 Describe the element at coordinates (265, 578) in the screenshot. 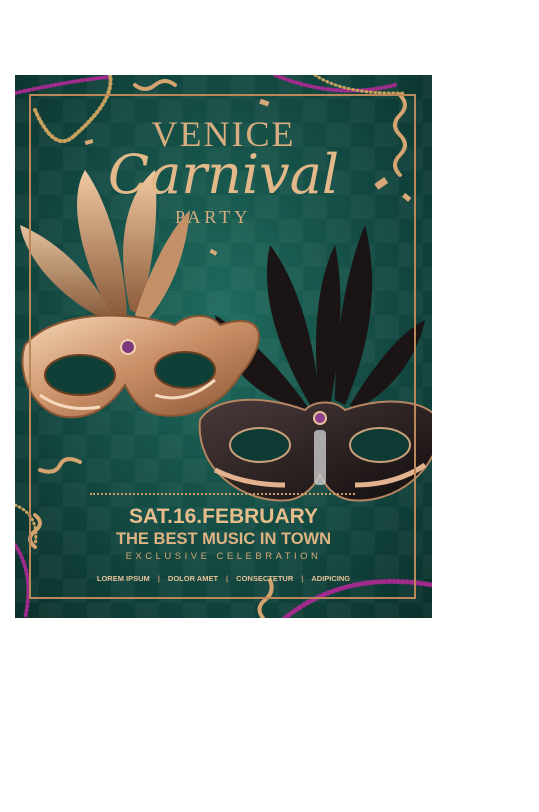

I see `footer-item: CONSECTETUR` at that location.